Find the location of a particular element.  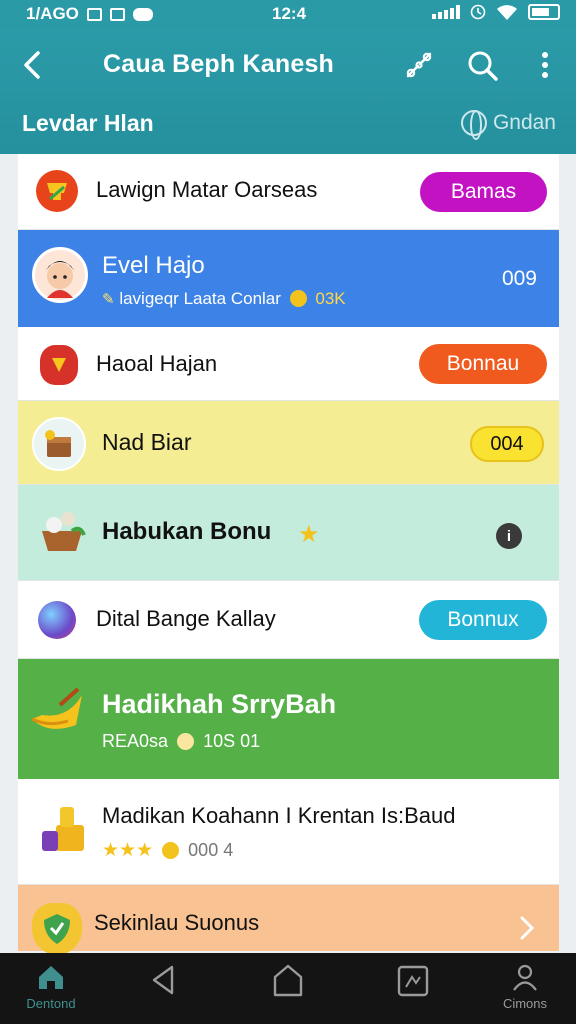

item-title: Lawign Matar Oarseas is located at coordinates (207, 189).